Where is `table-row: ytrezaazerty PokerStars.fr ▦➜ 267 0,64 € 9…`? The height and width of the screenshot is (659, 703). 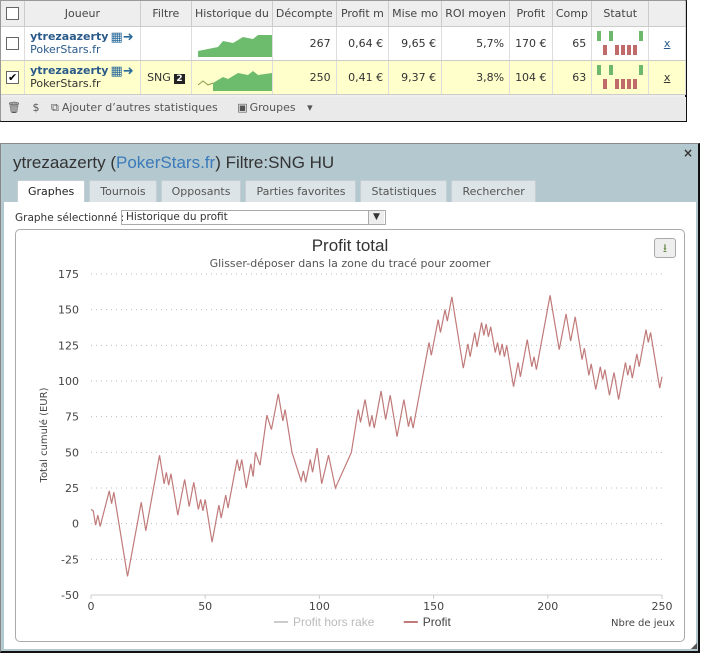 table-row: ytrezaazerty PokerStars.fr ▦➜ 267 0,64 € 9… is located at coordinates (343, 43).